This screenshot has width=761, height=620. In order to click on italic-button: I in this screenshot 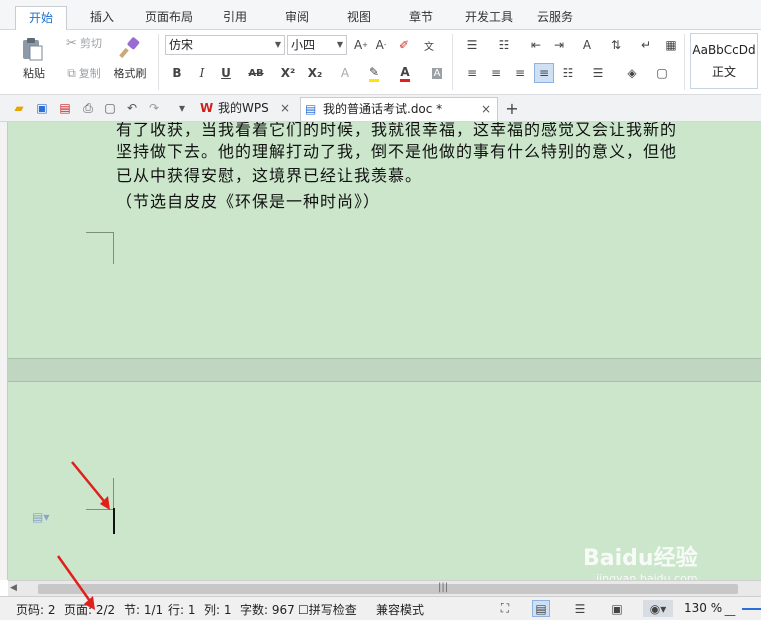, I will do `click(202, 73)`.